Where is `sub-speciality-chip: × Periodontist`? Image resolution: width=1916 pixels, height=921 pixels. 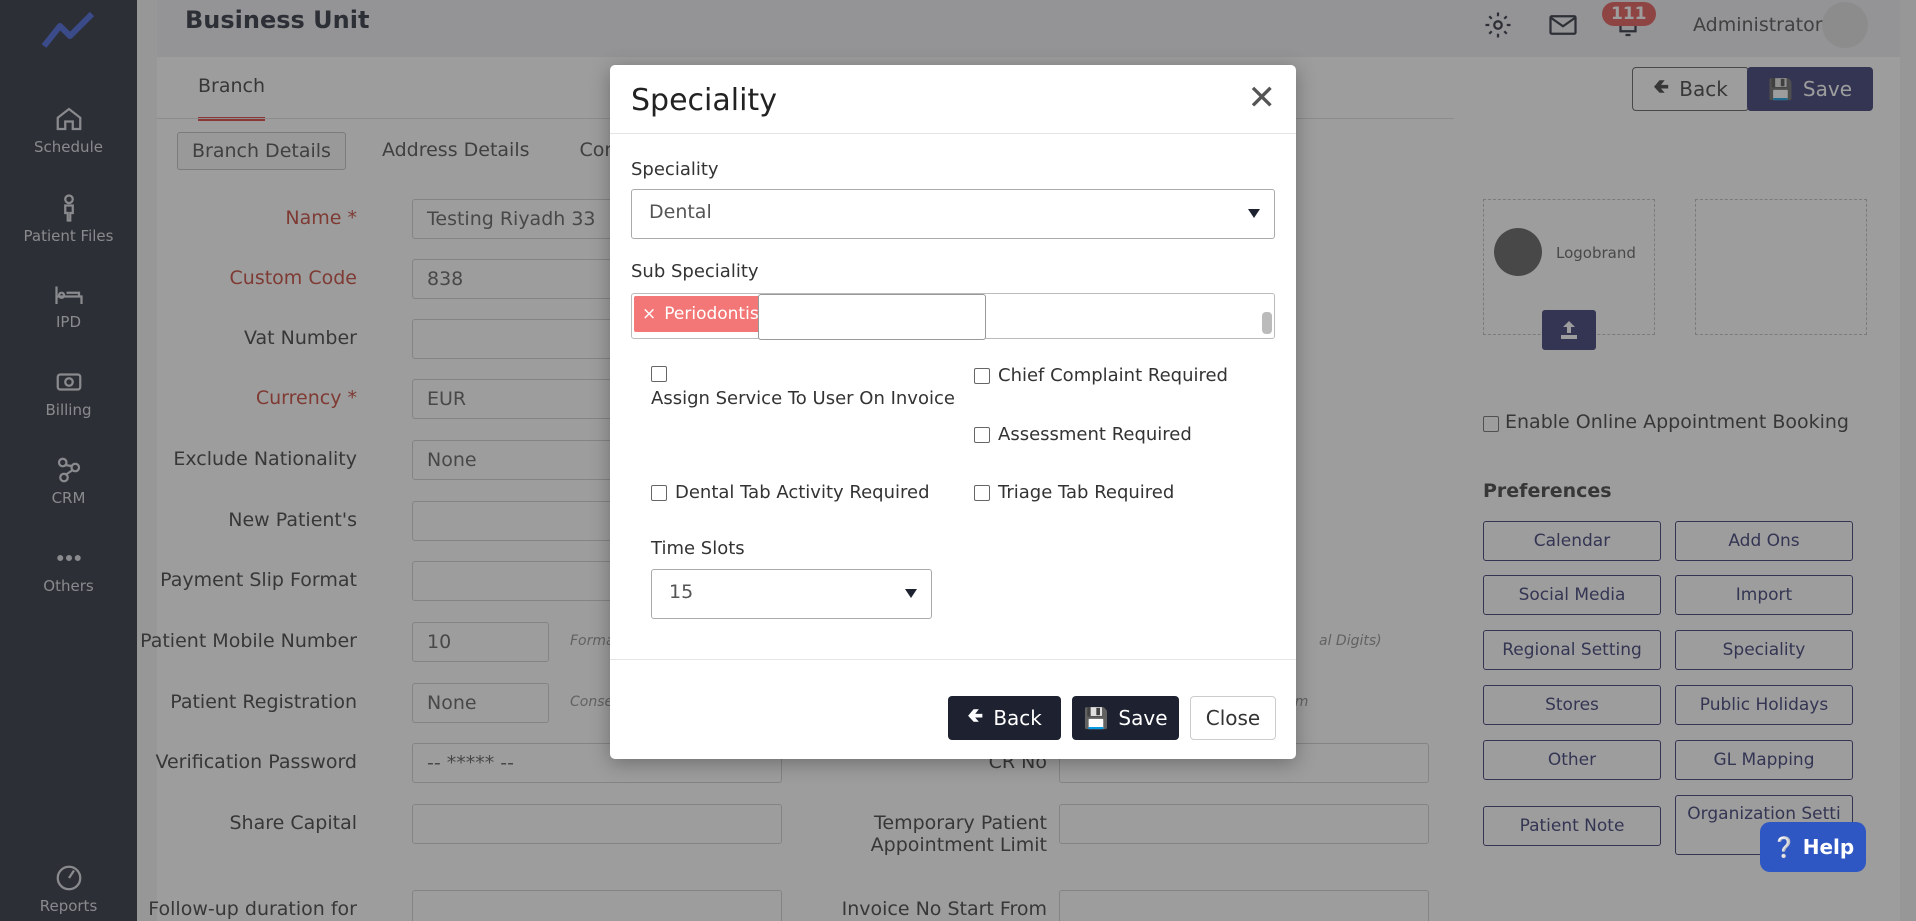 sub-speciality-chip: × Periodontist is located at coordinates (704, 314).